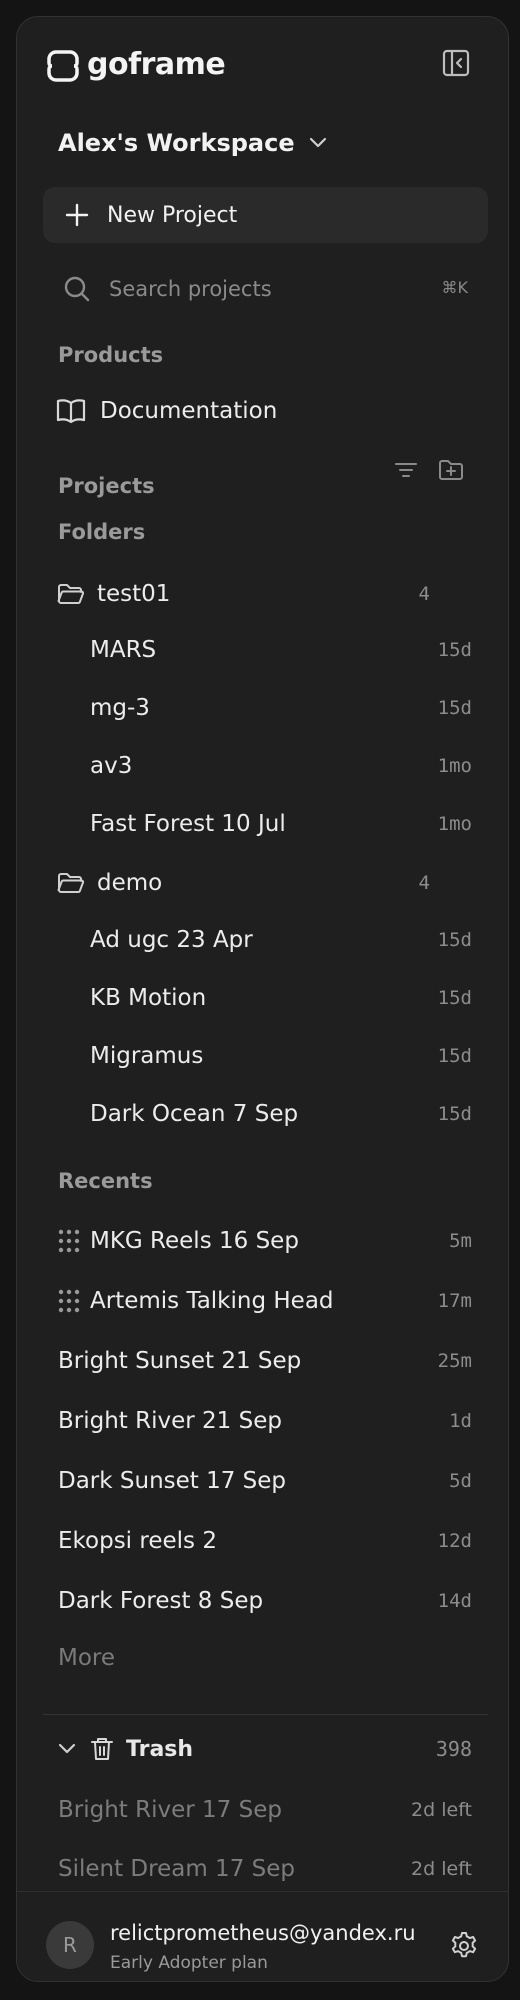 The width and height of the screenshot is (520, 2000). Describe the element at coordinates (262, 1891) in the screenshot. I see `footer-divider` at that location.